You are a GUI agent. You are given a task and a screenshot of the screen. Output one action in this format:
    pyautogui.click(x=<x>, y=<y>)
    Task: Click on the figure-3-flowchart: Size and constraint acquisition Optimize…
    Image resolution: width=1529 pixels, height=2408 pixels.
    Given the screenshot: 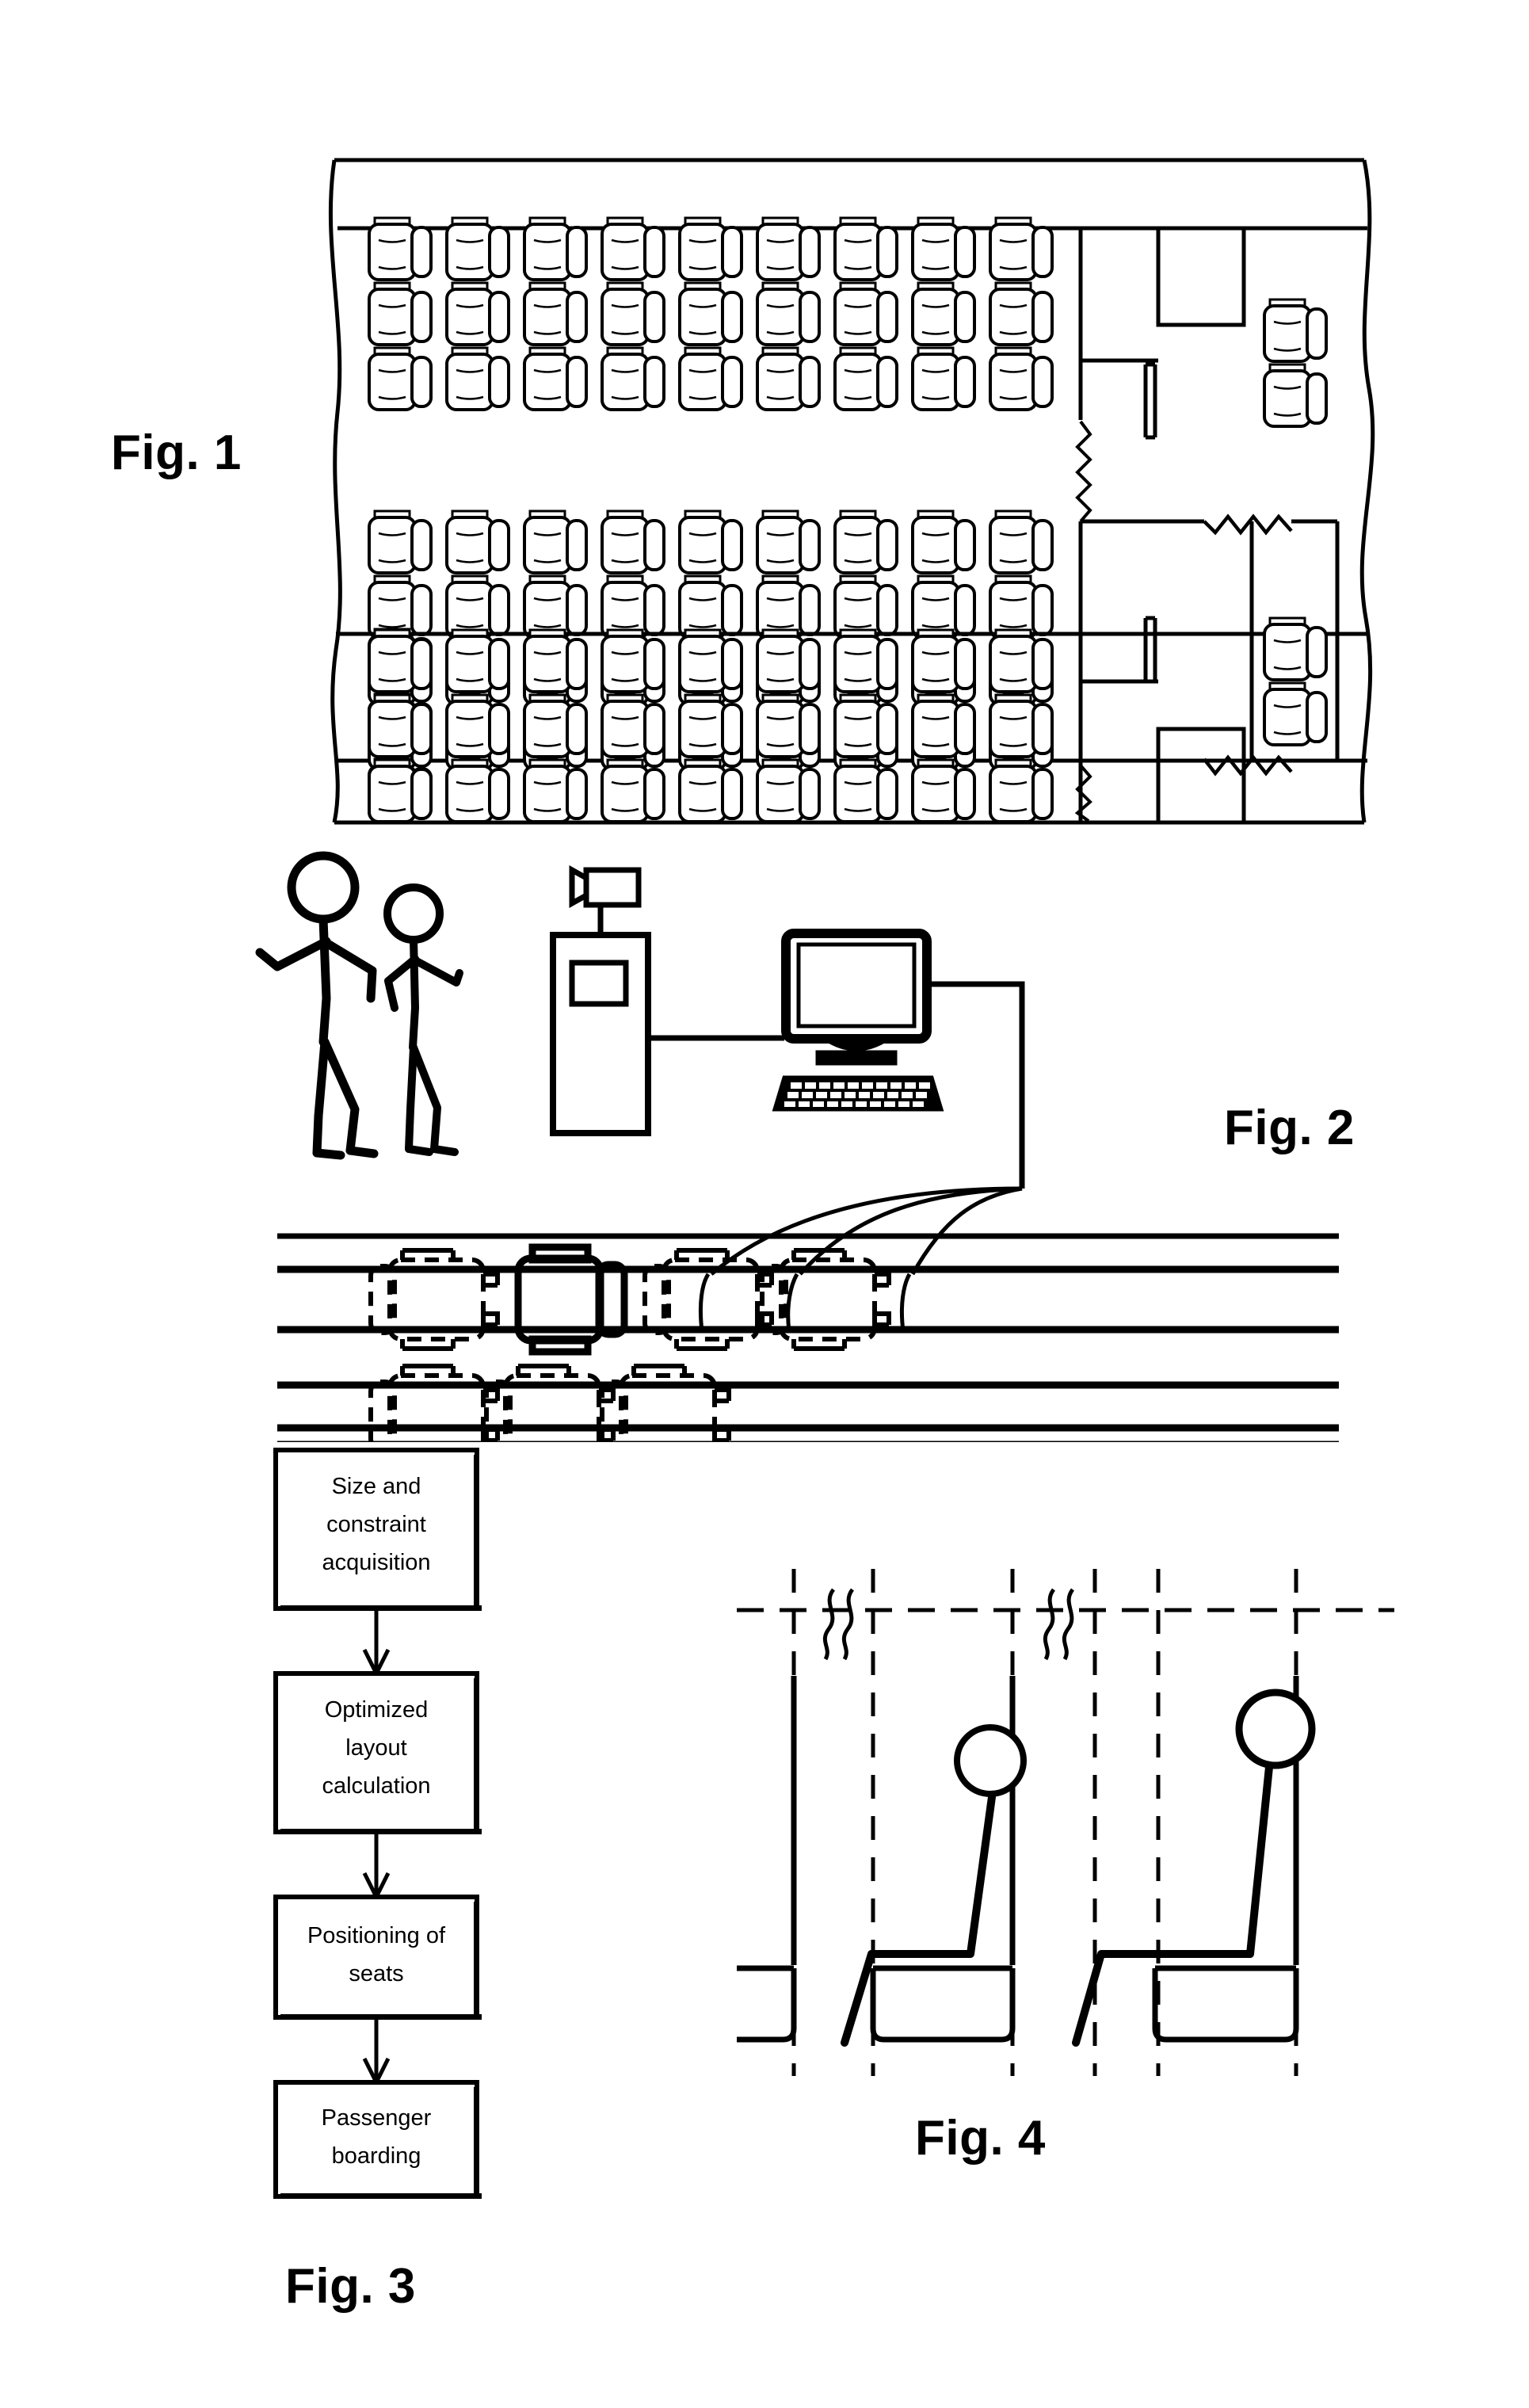 What is the action you would take?
    pyautogui.click(x=377, y=1823)
    